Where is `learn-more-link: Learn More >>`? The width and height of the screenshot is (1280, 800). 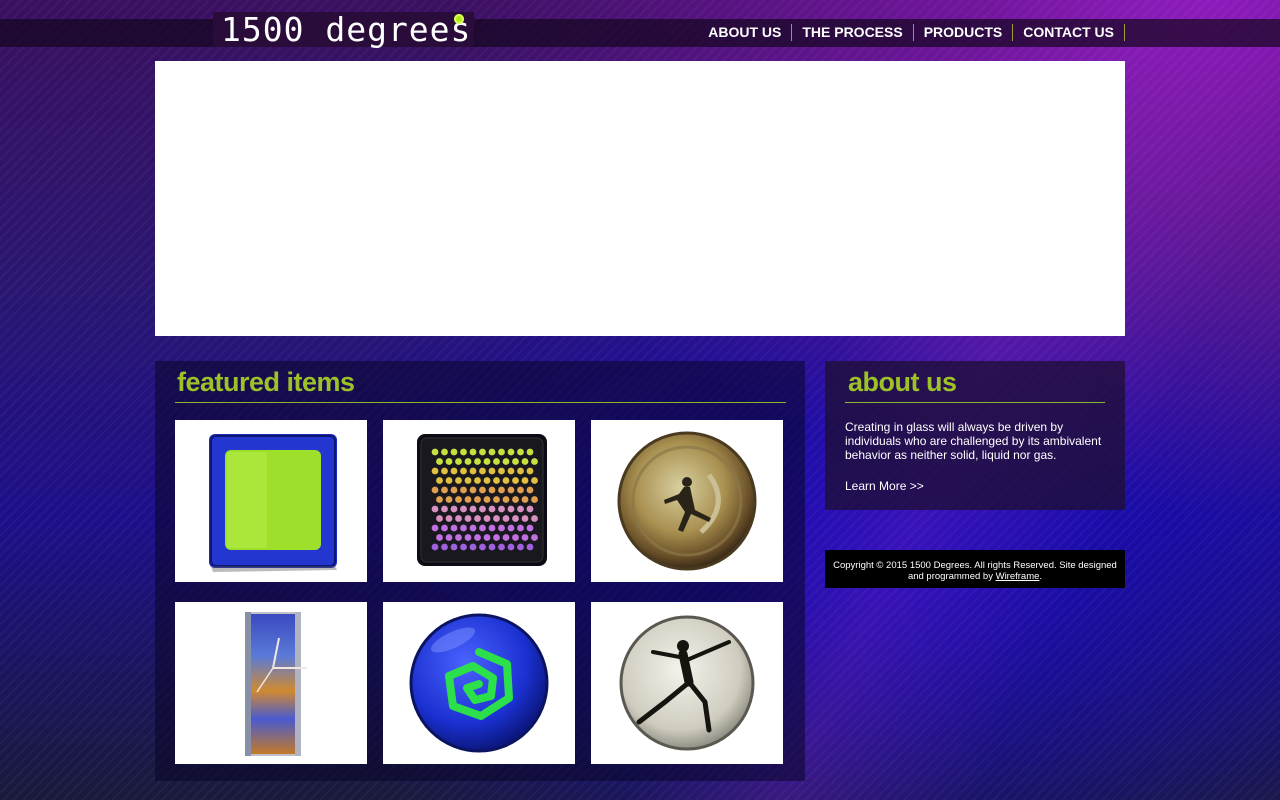
learn-more-link: Learn More >> is located at coordinates (884, 486).